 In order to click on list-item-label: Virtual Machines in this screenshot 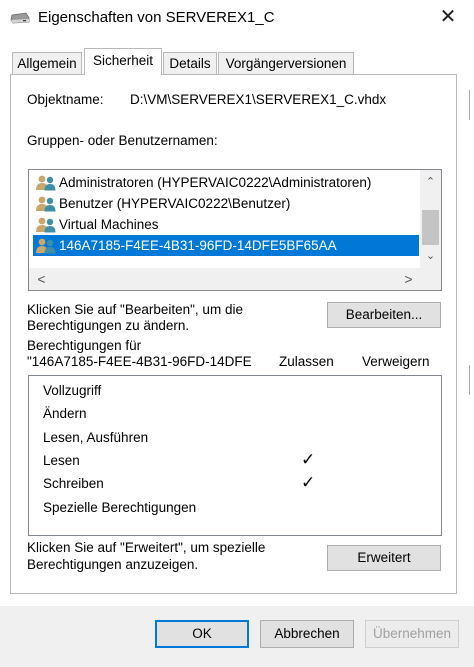, I will do `click(109, 224)`.